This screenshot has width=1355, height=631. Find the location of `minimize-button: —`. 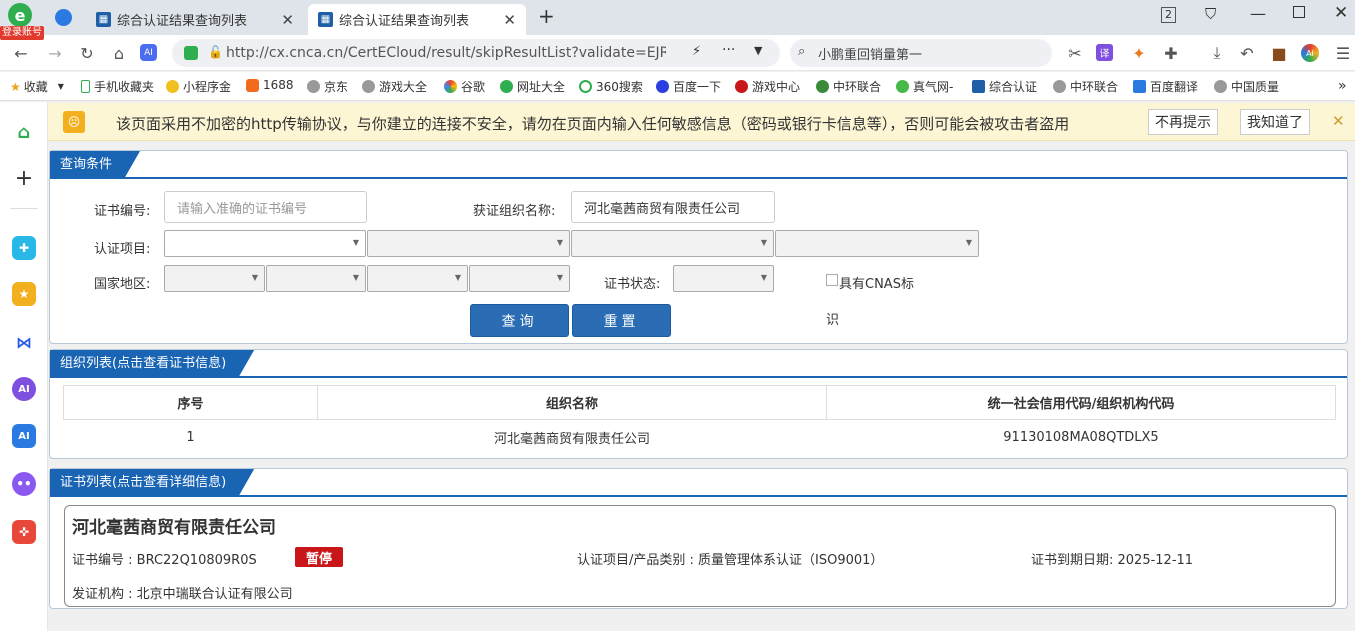

minimize-button: — is located at coordinates (1258, 13).